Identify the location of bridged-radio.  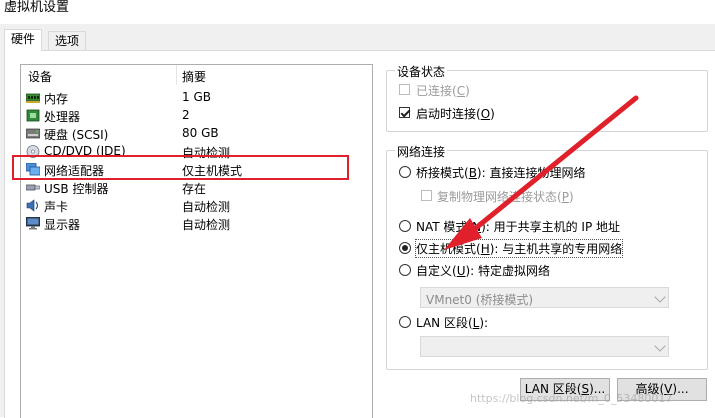
(405, 172).